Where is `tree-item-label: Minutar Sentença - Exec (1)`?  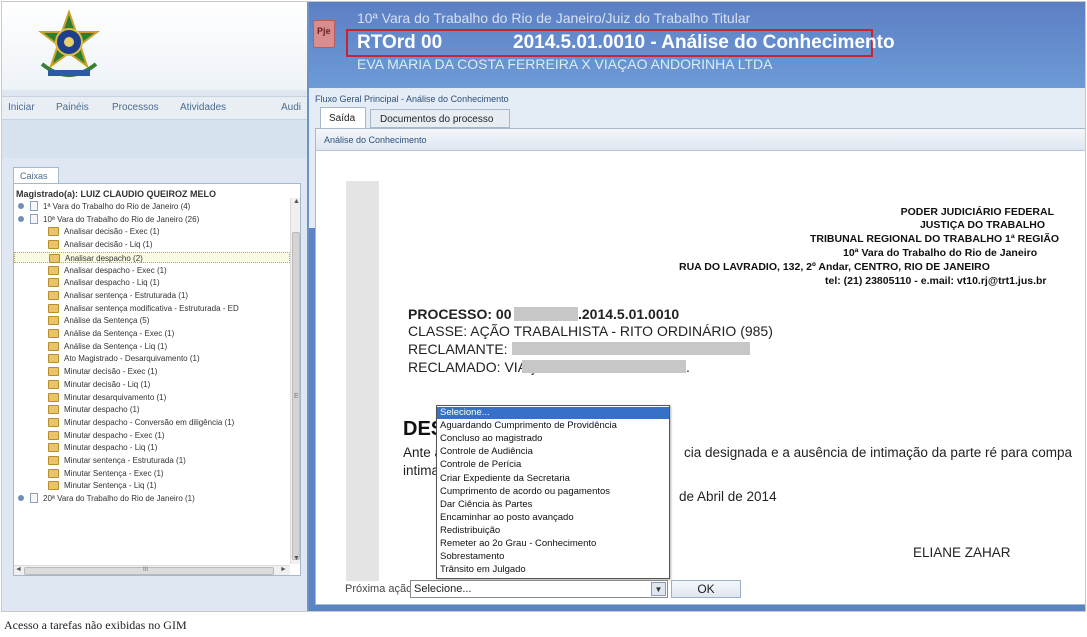
tree-item-label: Minutar Sentença - Exec (1) is located at coordinates (114, 473).